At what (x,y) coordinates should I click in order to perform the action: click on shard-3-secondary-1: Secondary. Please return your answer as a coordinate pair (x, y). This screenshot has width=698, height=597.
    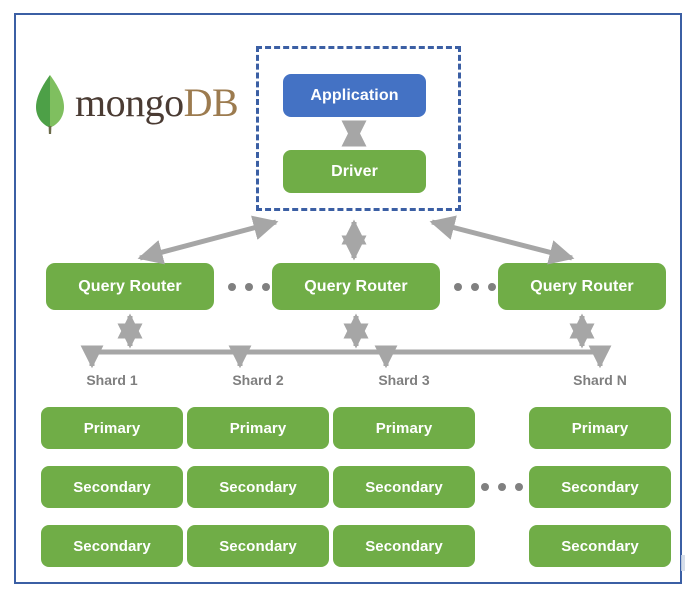
    Looking at the image, I should click on (404, 487).